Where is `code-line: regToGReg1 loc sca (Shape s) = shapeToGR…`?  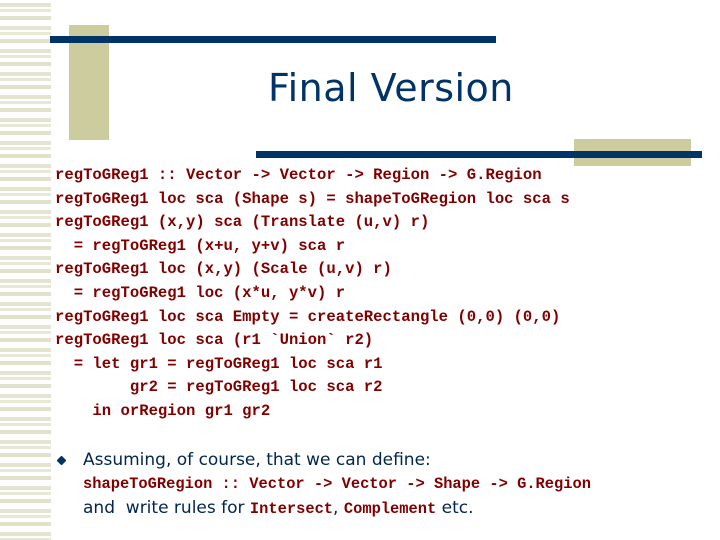 code-line: regToGReg1 loc sca (Shape s) = shapeToGR… is located at coordinates (312, 198).